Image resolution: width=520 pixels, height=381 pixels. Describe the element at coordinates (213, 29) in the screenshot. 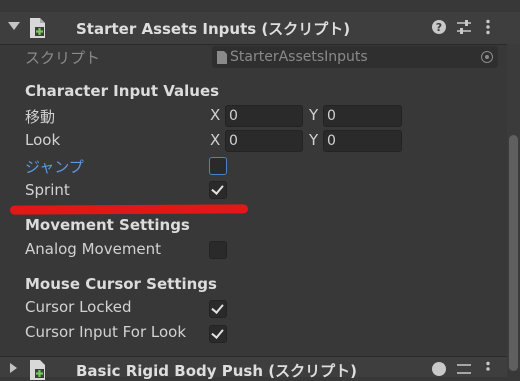

I see `component-title: Starter Assets Inputs (スクリプト)` at that location.